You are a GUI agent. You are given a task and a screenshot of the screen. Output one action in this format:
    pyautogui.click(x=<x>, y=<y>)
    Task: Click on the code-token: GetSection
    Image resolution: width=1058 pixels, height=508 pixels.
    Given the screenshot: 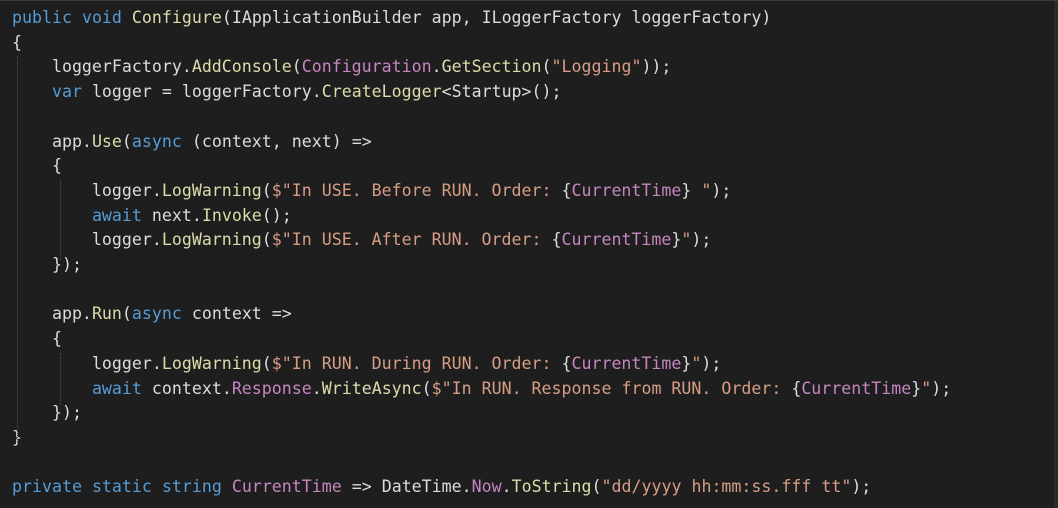 What is the action you would take?
    pyautogui.click(x=491, y=67)
    